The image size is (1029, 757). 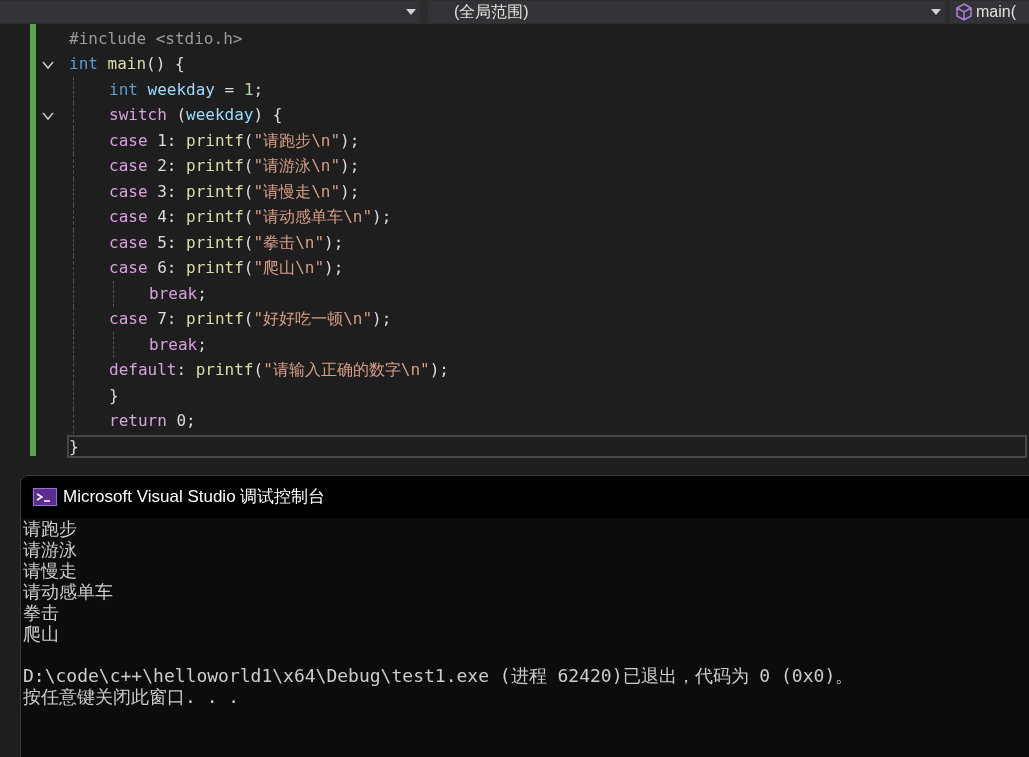 What do you see at coordinates (289, 242) in the screenshot?
I see `code-token: "拳击\n"` at bounding box center [289, 242].